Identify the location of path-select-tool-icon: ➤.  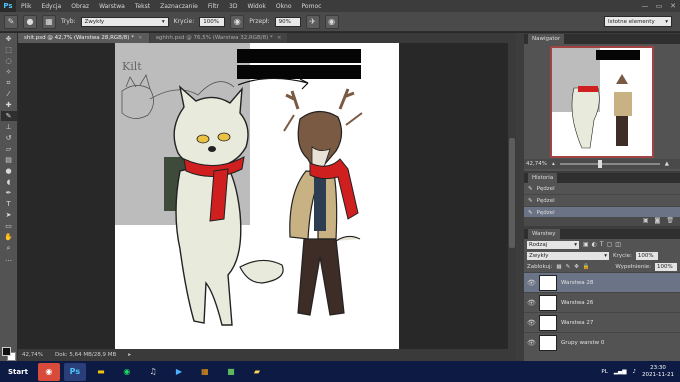
(9, 215).